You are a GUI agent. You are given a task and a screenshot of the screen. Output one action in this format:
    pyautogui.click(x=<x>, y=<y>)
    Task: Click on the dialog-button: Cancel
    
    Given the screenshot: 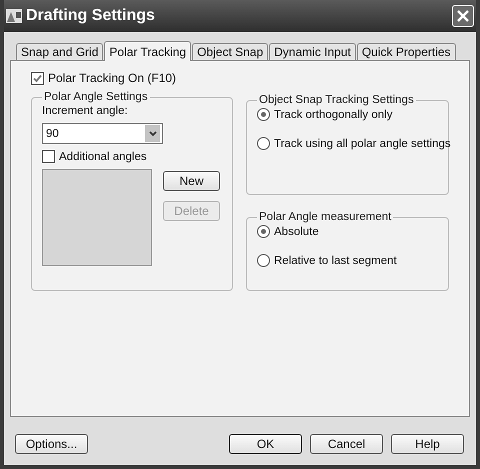 What is the action you would take?
    pyautogui.click(x=346, y=444)
    